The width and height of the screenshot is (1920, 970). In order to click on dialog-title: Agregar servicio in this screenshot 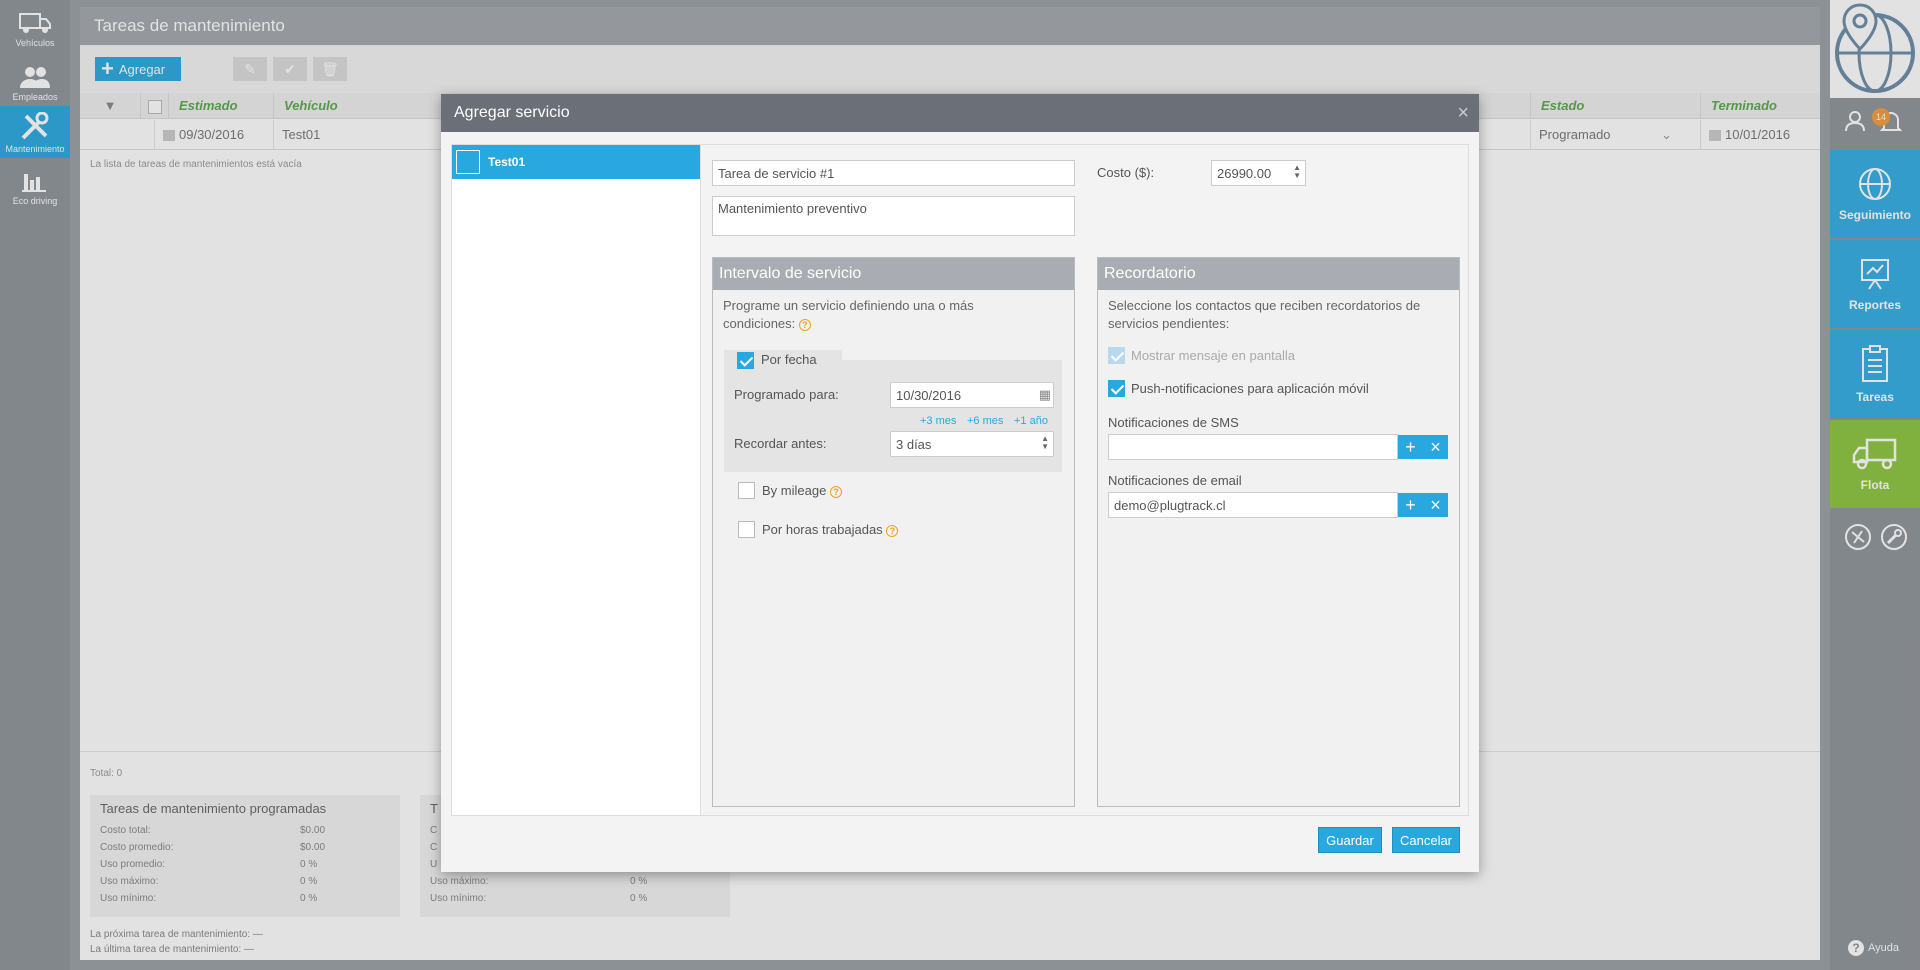, I will do `click(512, 112)`.